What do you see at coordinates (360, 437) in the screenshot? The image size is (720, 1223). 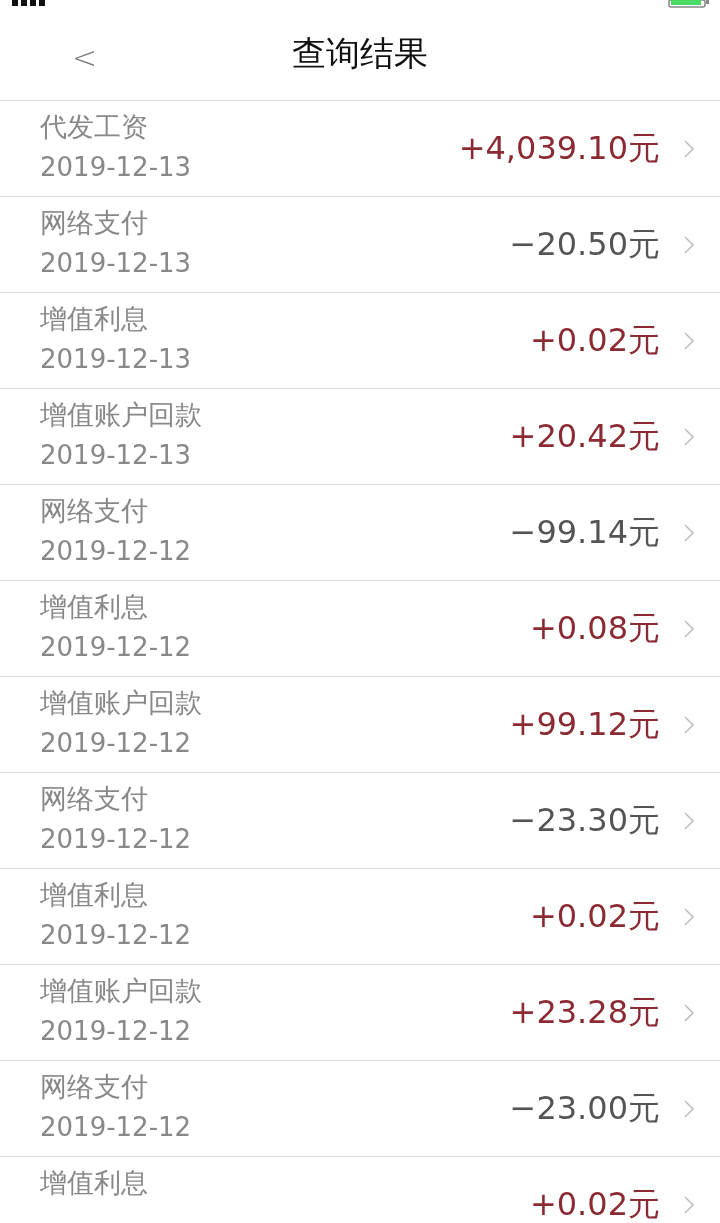 I see `transaction-row: 增值账户回款 2019-12-13 +20.42元` at bounding box center [360, 437].